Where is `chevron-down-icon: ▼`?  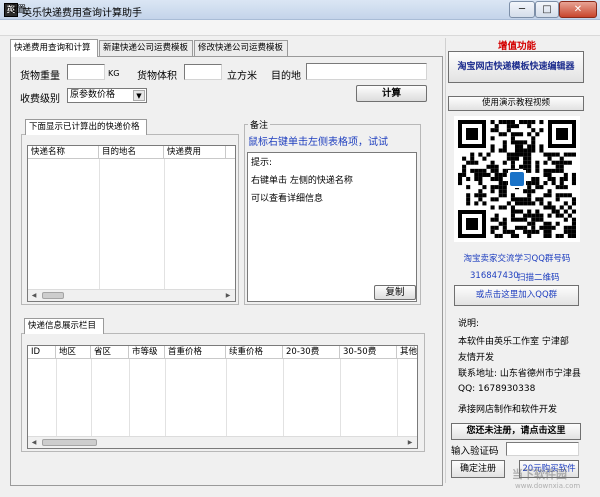 chevron-down-icon: ▼ is located at coordinates (139, 95).